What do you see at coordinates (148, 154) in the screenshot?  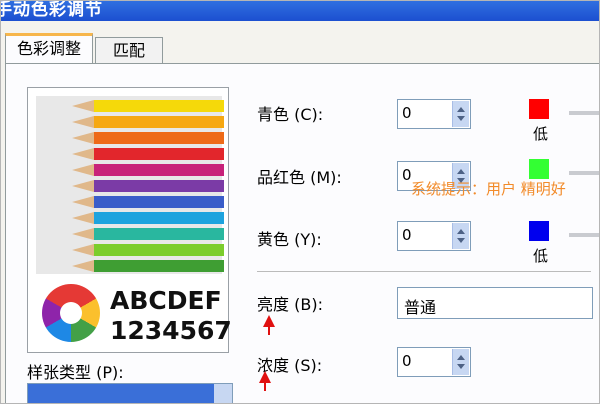 I see `pencil-red` at bounding box center [148, 154].